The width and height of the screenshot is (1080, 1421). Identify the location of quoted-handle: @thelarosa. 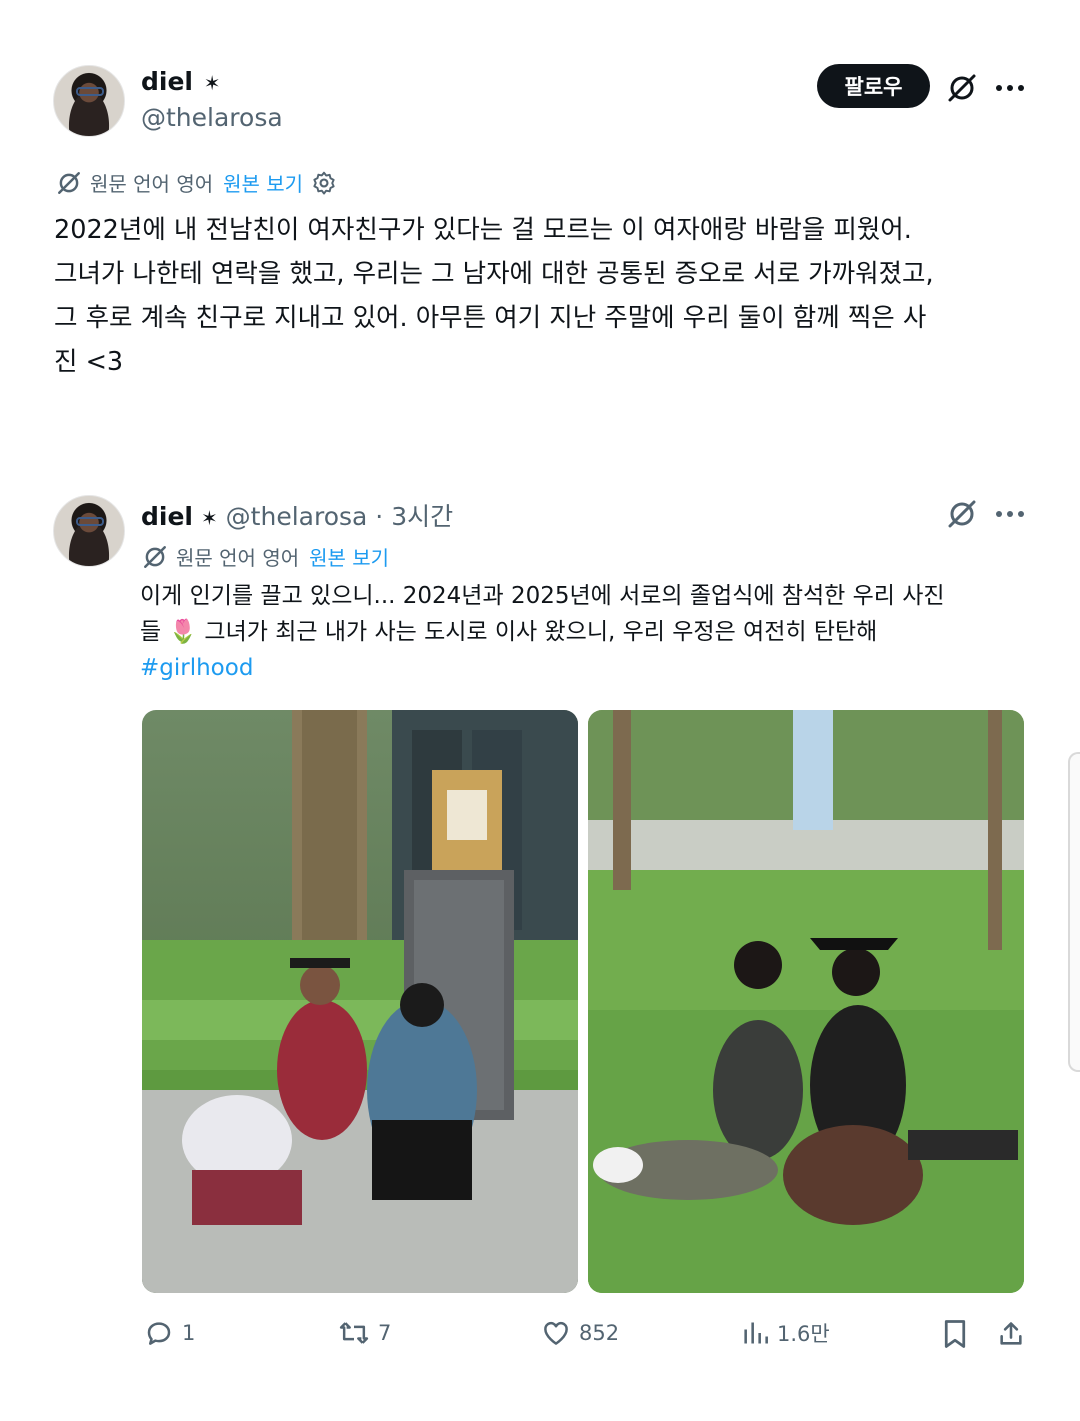
(297, 516).